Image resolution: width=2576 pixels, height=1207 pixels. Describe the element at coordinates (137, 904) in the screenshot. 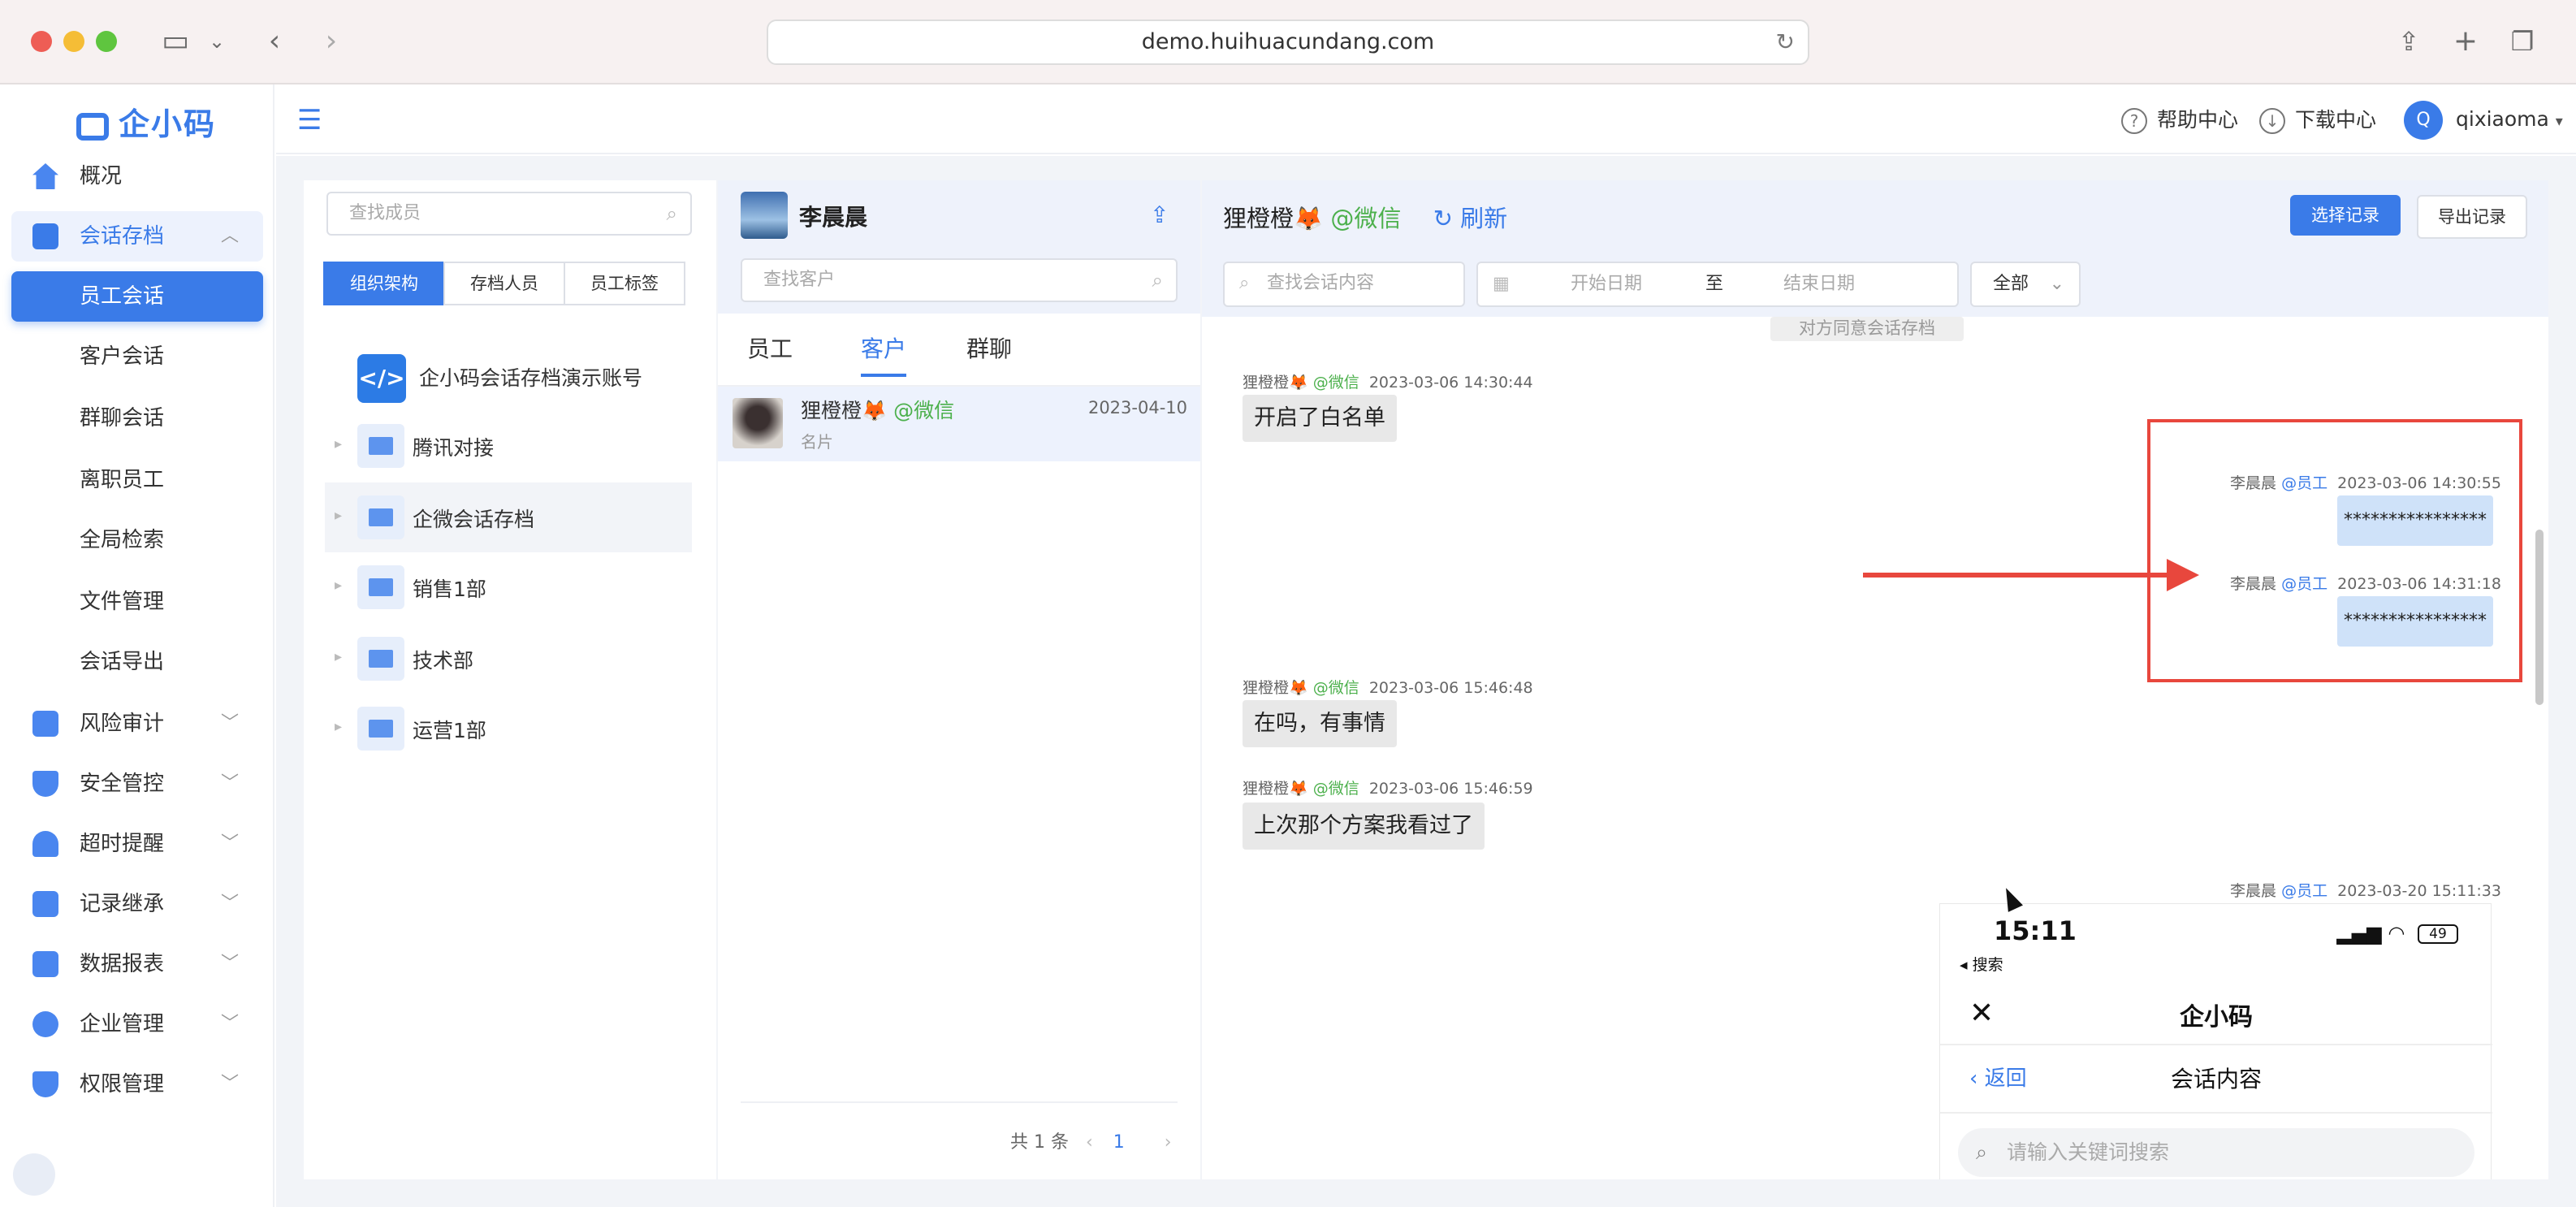

I see `sidebar-item-inherit: 记录继承 ﹀` at that location.